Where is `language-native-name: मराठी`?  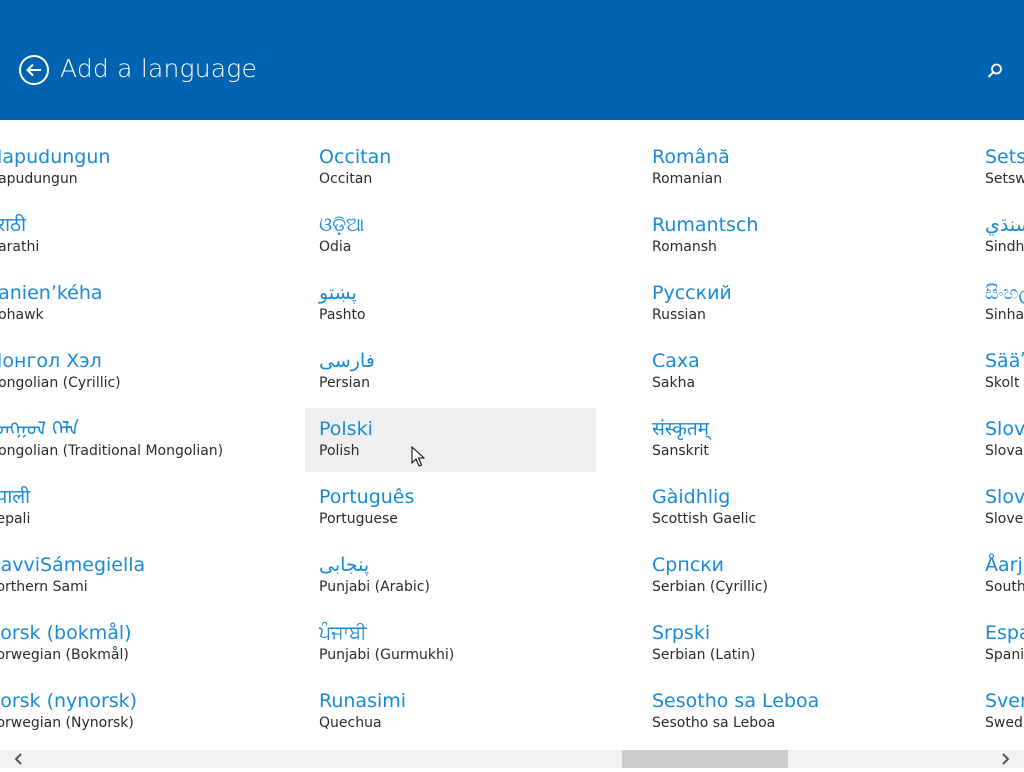
language-native-name: मराठी is located at coordinates (13, 225).